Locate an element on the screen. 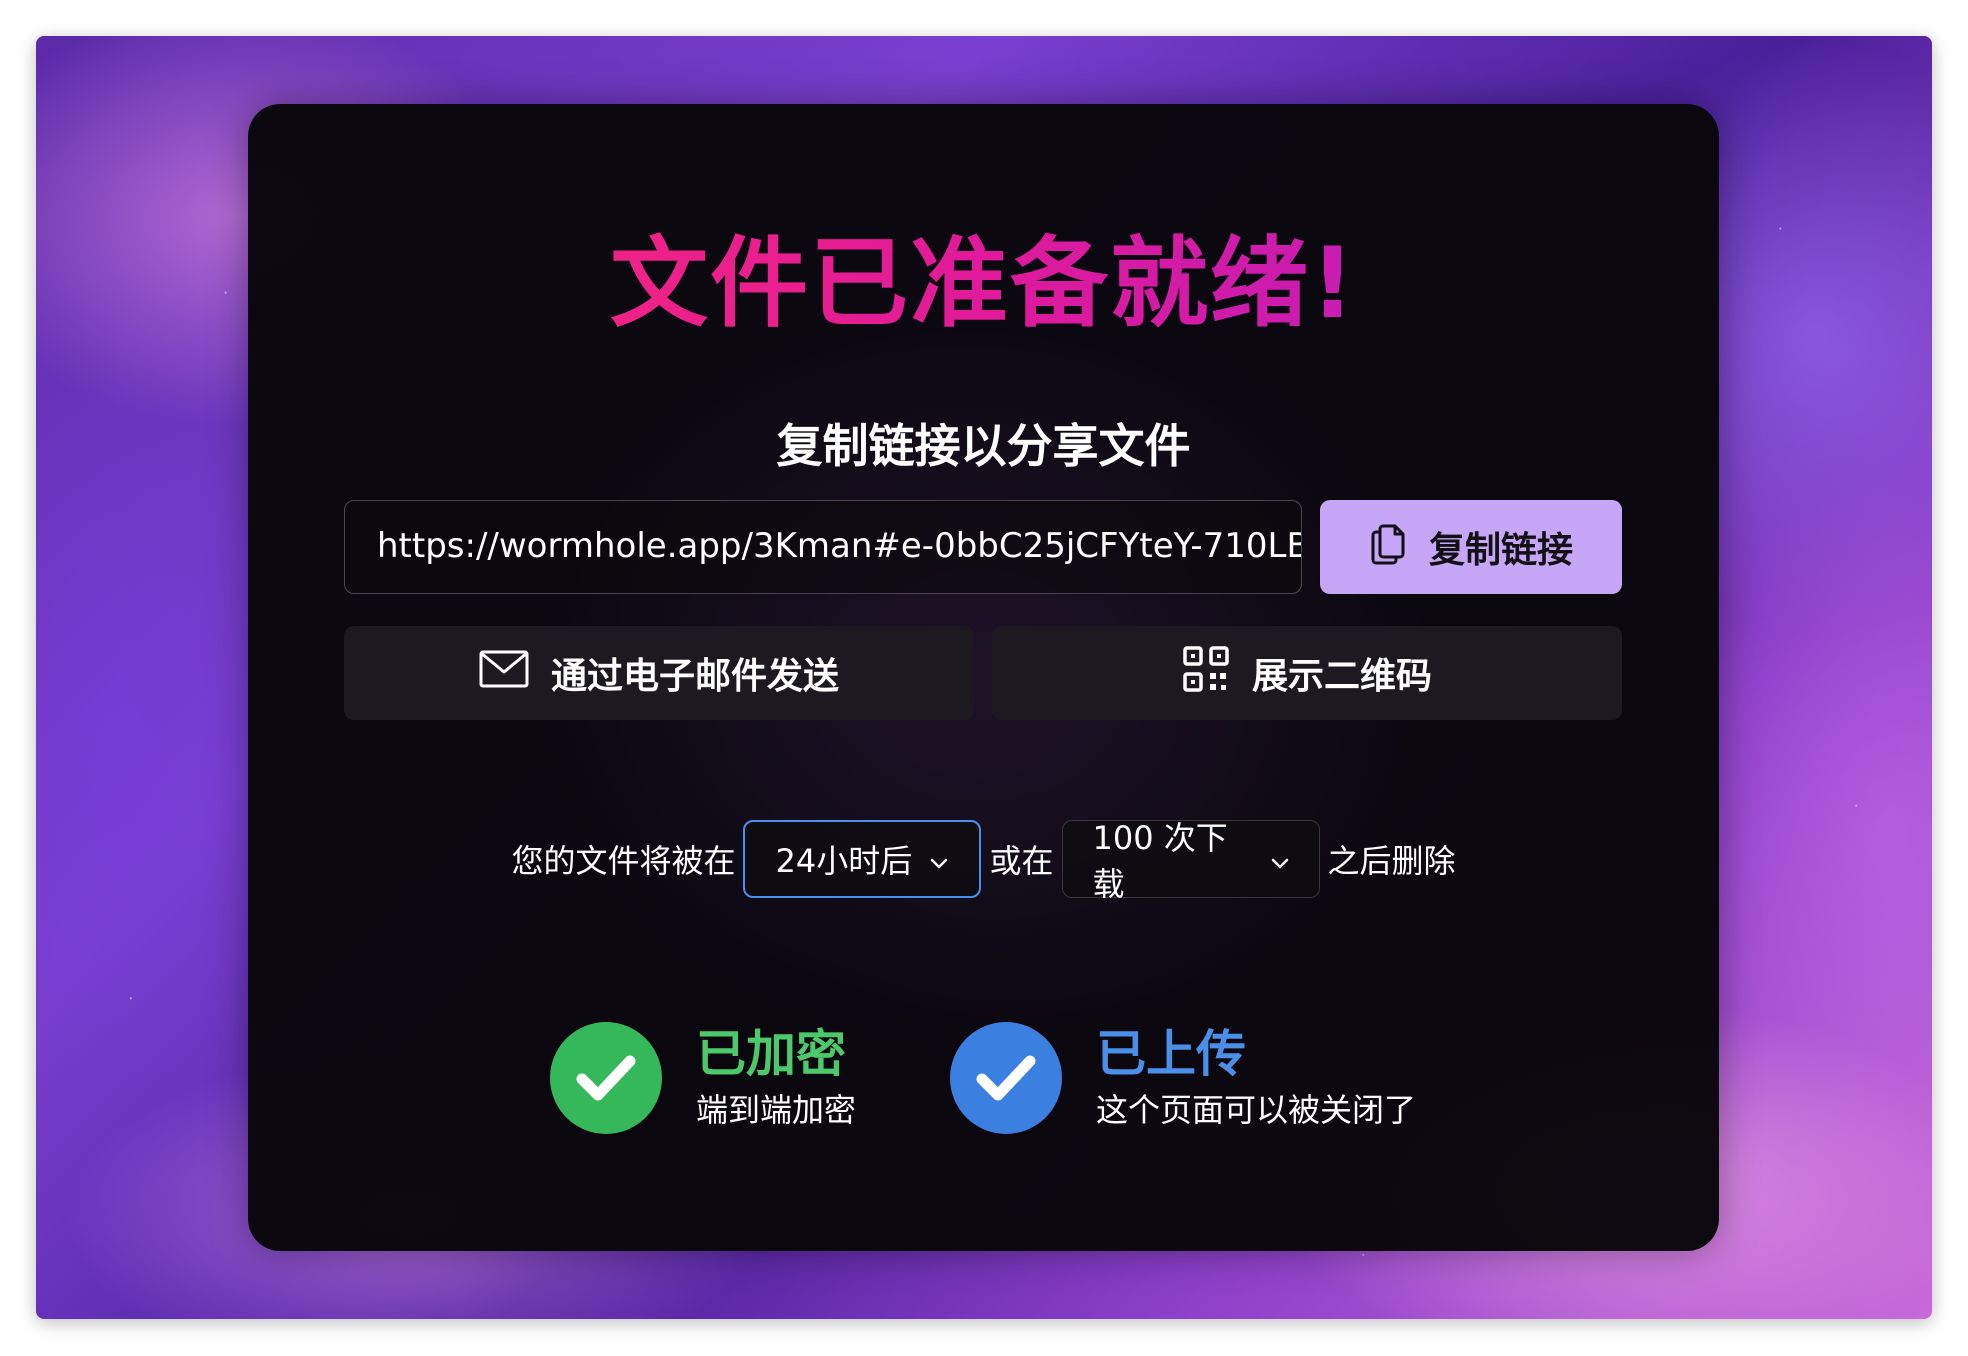 The height and width of the screenshot is (1356, 1968). uploaded-status: 已上传 这个页面可以被关闭了 is located at coordinates (1183, 1078).